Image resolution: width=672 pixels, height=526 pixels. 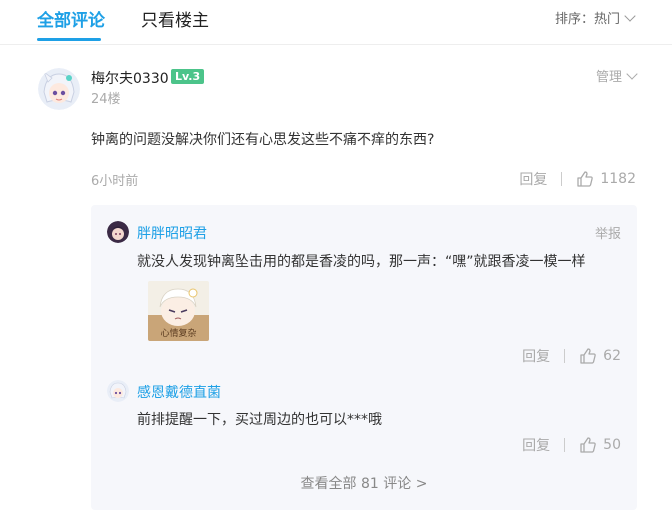 I want to click on like-button: 50, so click(x=600, y=445).